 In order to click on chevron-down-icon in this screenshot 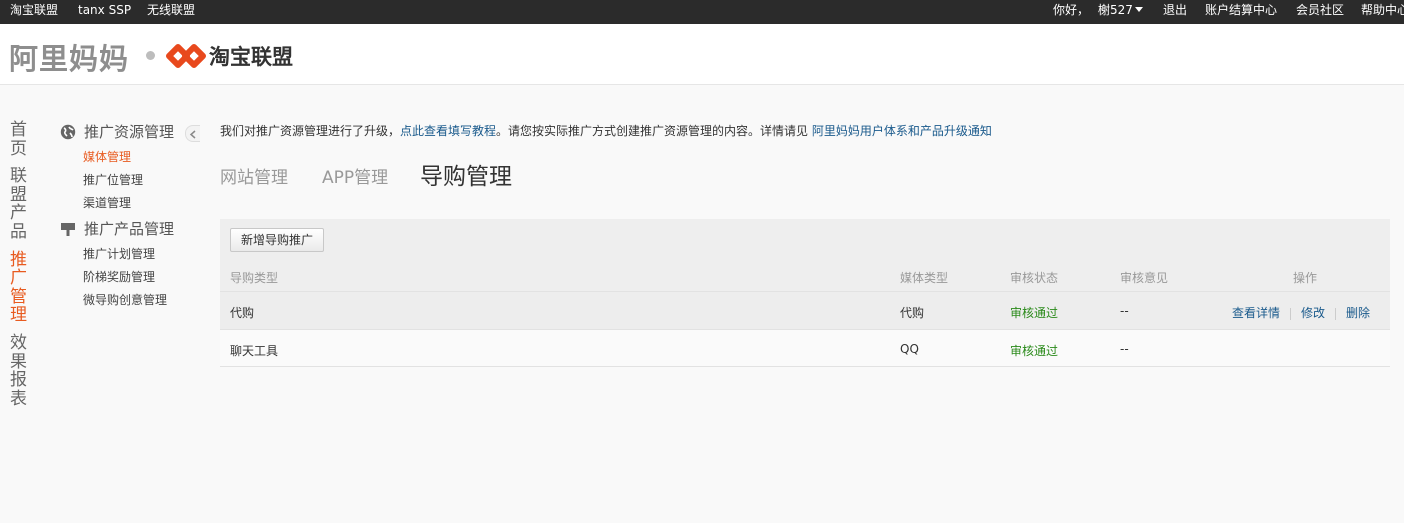, I will do `click(1138, 9)`.